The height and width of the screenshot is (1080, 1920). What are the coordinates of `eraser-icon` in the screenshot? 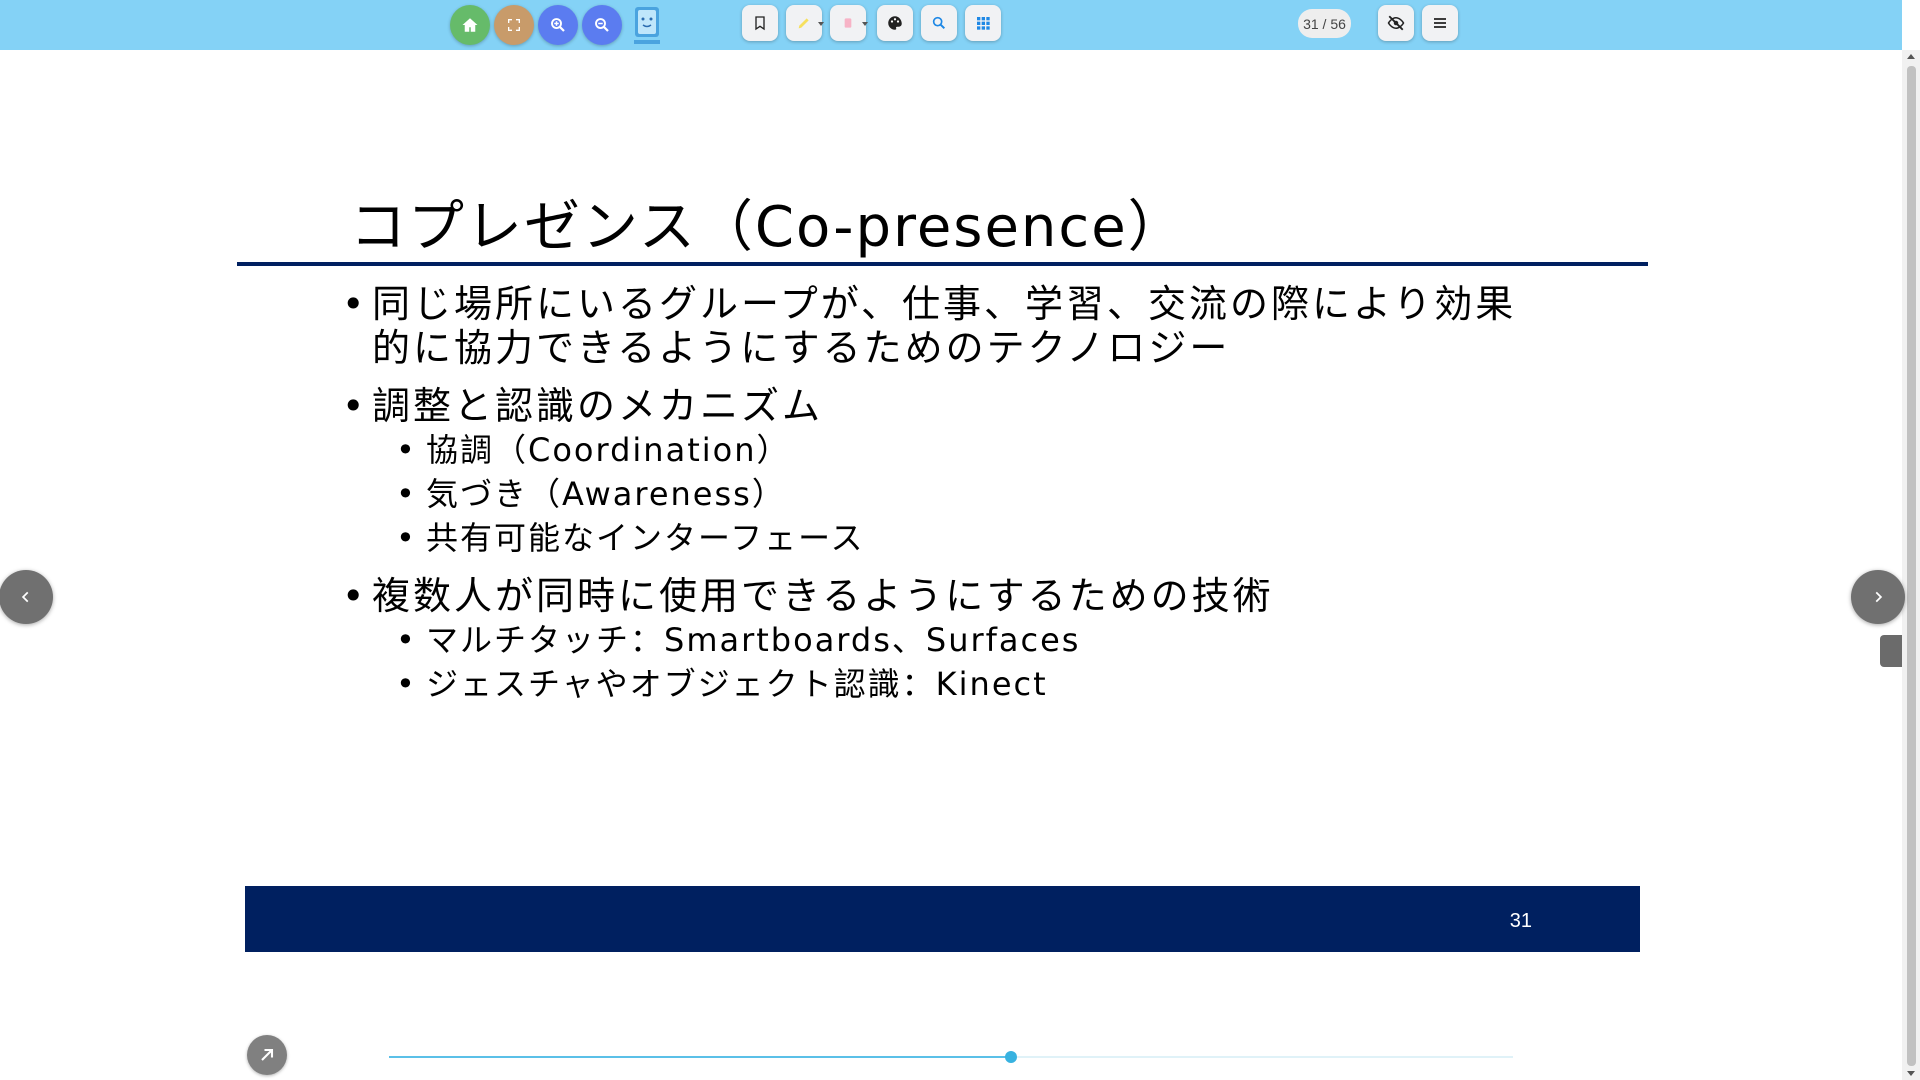 It's located at (848, 23).